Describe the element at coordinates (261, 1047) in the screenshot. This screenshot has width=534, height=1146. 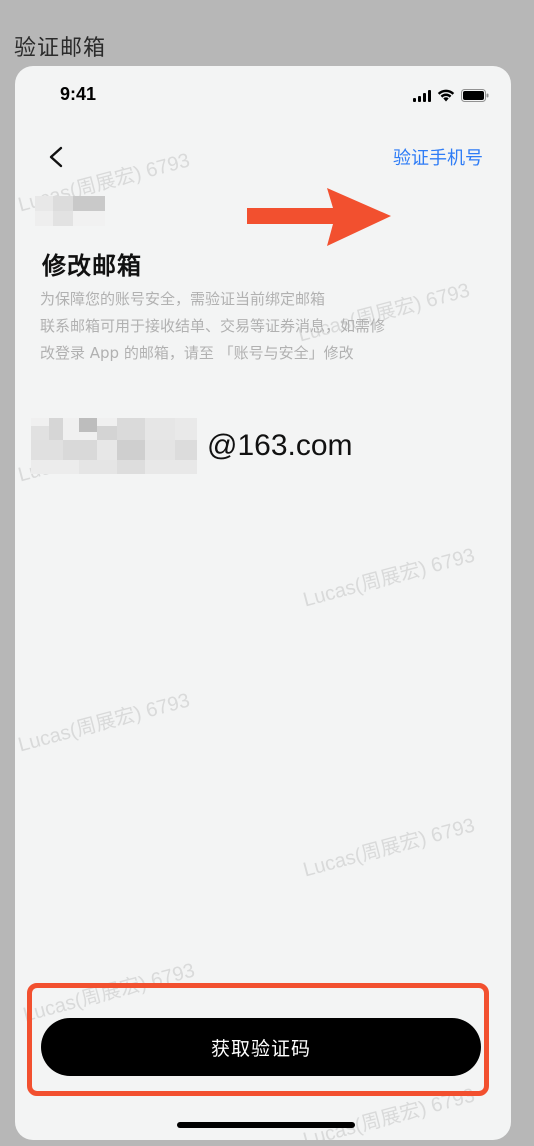
I see `get-verification-code-button: 获取验证码` at that location.